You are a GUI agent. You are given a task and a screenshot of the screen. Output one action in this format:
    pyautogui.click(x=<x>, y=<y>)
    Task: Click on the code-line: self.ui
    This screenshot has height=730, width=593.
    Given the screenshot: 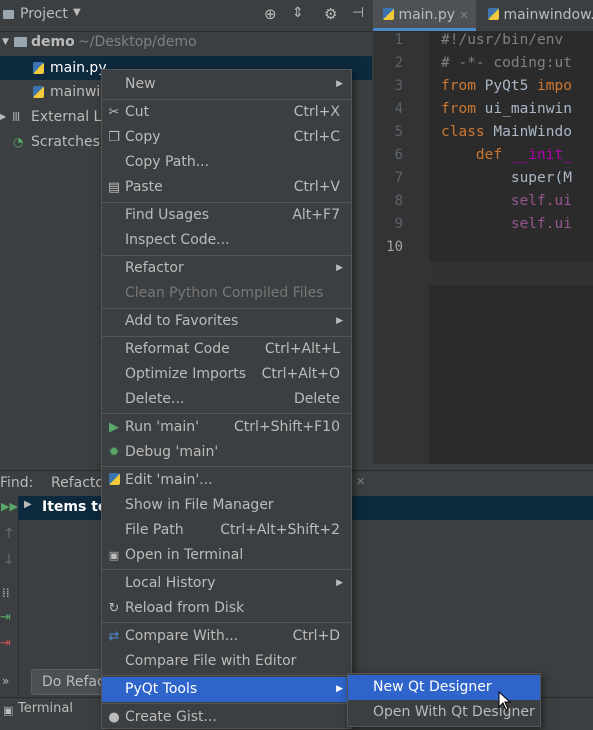 What is the action you would take?
    pyautogui.click(x=506, y=201)
    